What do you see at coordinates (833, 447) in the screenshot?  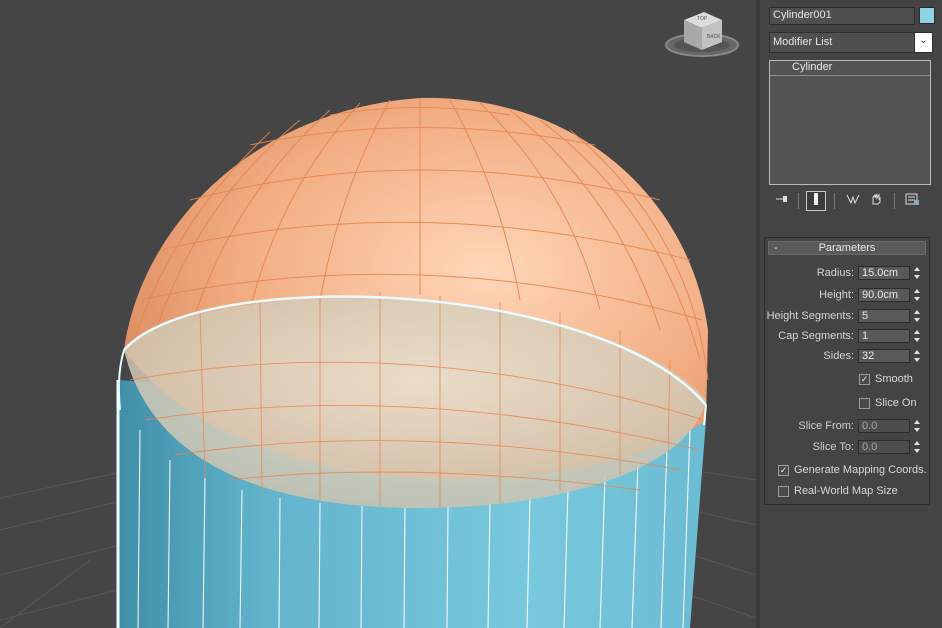 I see `slice-to-label: Slice To:` at bounding box center [833, 447].